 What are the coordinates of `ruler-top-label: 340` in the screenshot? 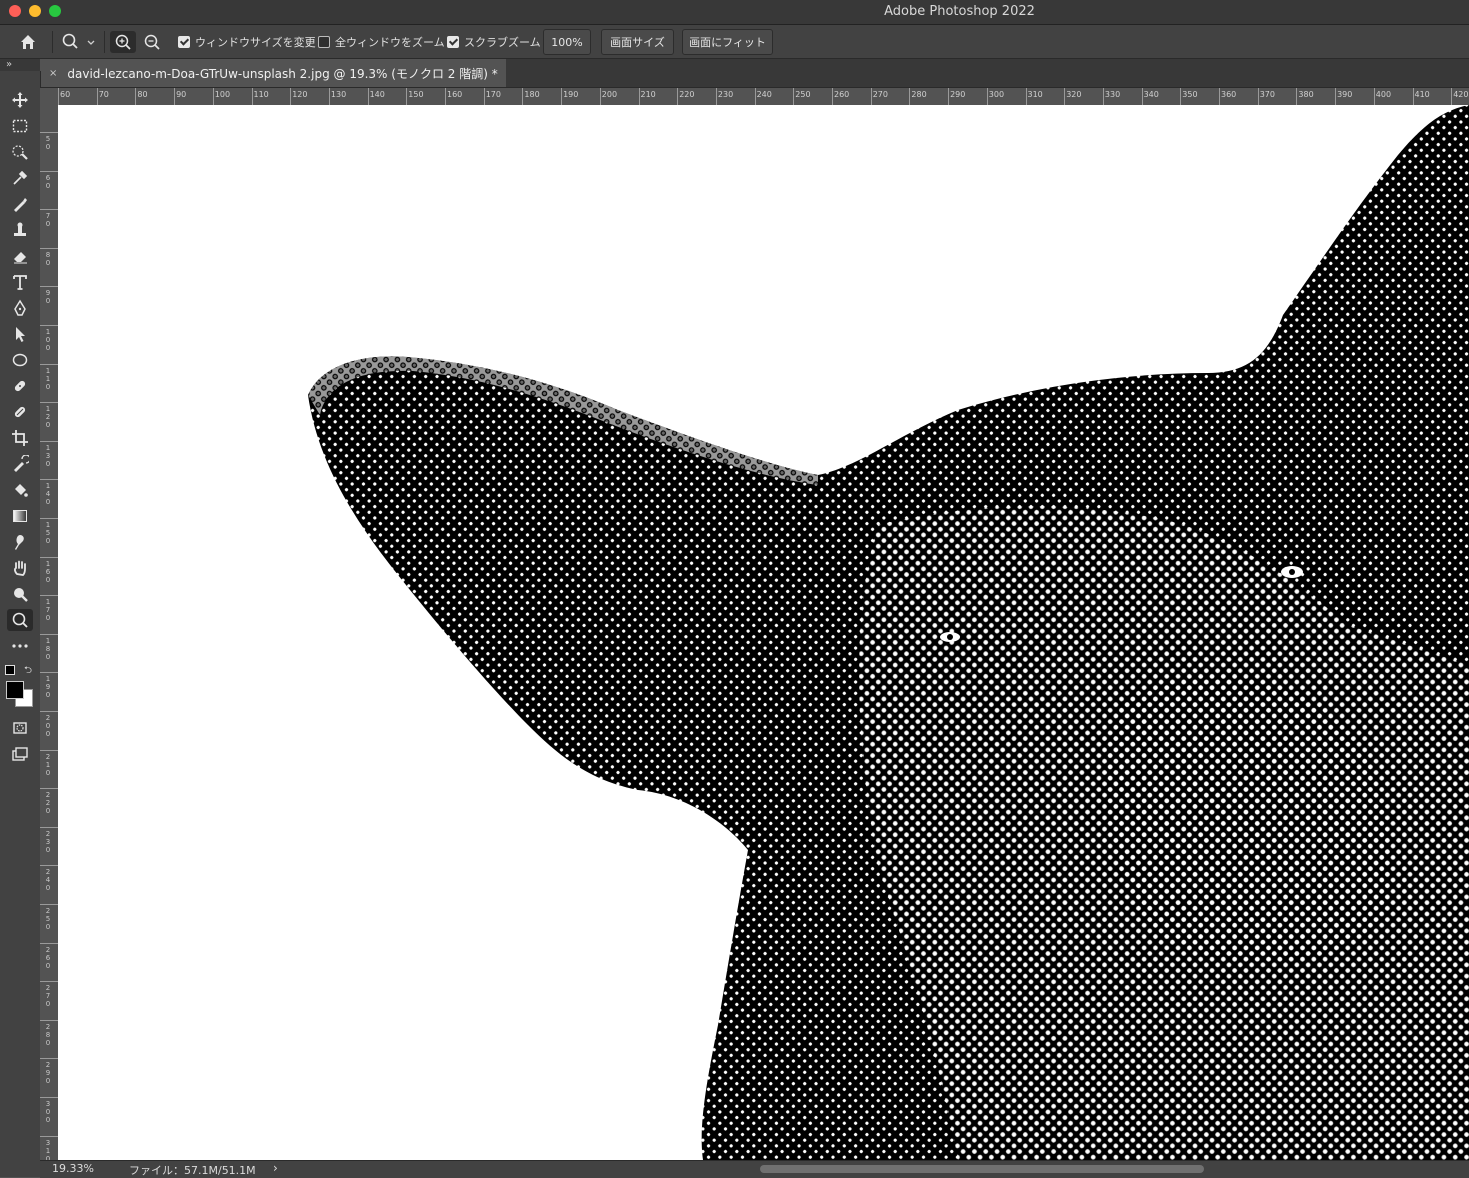 It's located at (1151, 94).